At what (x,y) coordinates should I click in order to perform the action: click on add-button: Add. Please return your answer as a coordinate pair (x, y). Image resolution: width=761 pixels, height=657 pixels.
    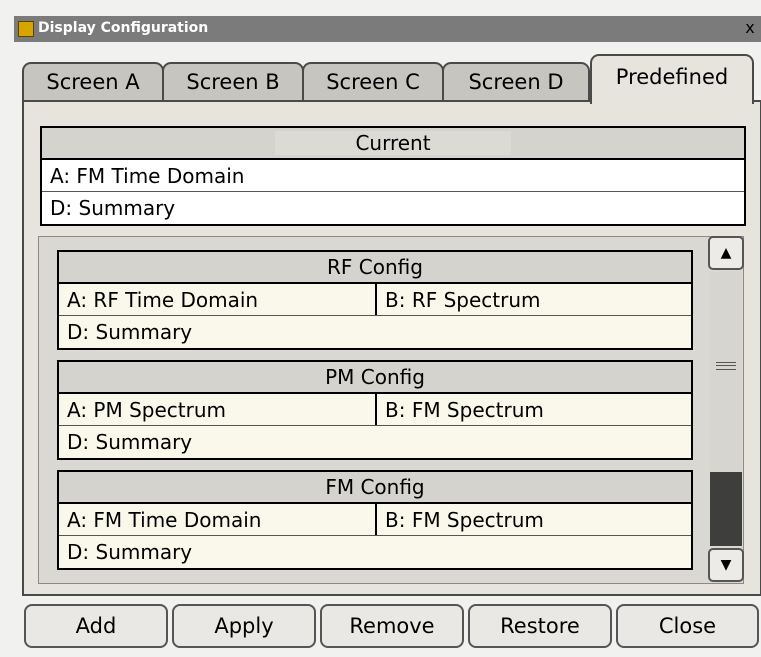
    Looking at the image, I should click on (96, 626).